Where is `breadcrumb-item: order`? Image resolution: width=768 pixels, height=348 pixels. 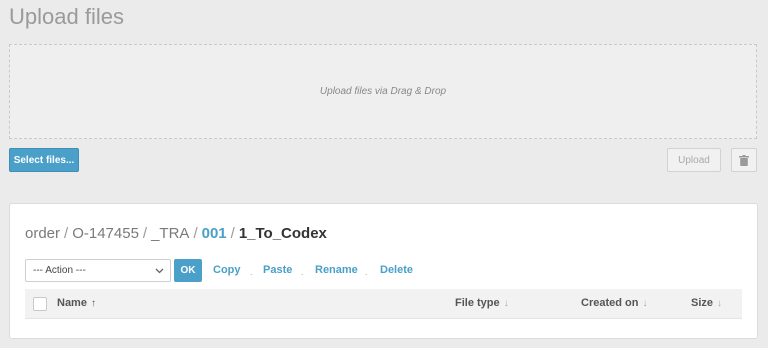 breadcrumb-item: order is located at coordinates (42, 233).